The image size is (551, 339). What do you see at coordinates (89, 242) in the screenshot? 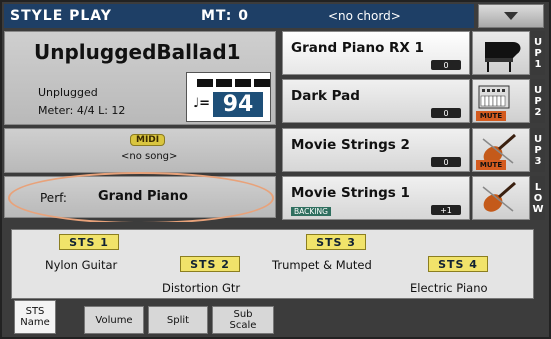
I see `sts-1-button: STS 1` at bounding box center [89, 242].